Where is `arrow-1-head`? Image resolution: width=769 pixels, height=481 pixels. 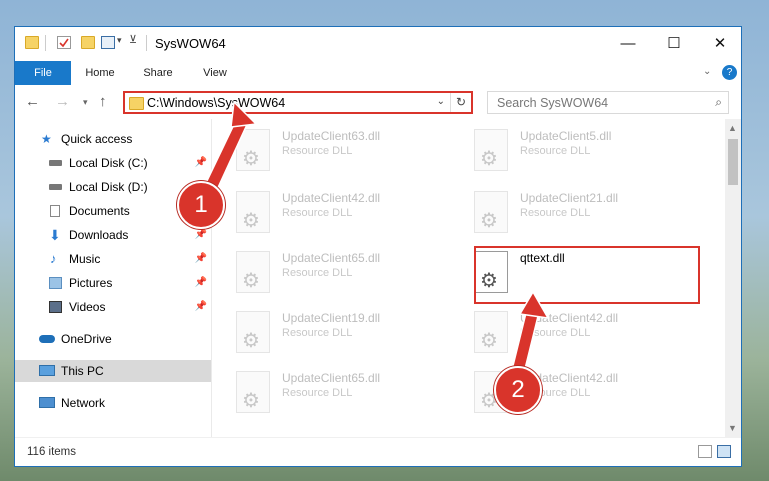
arrow-1-head is located at coordinates (244, 114).